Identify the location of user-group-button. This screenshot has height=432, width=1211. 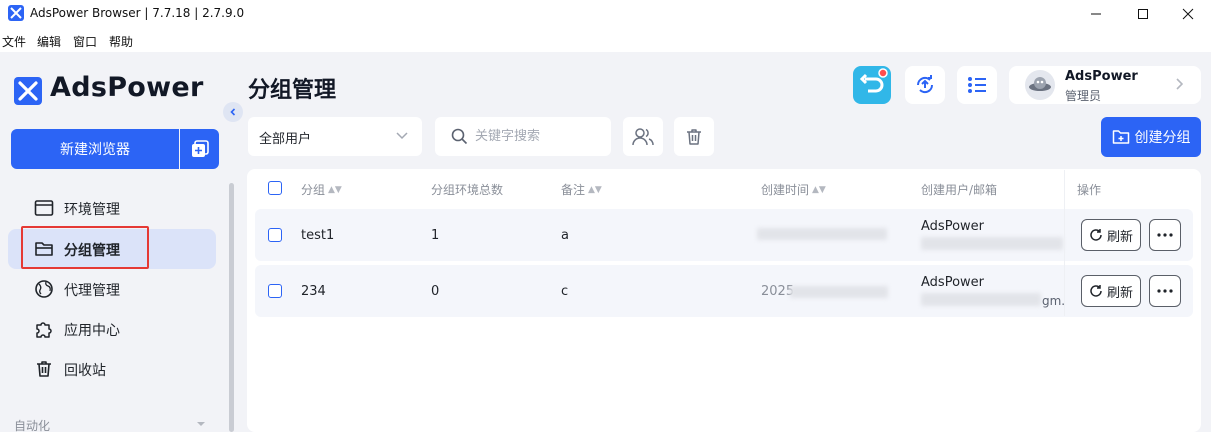
(643, 136).